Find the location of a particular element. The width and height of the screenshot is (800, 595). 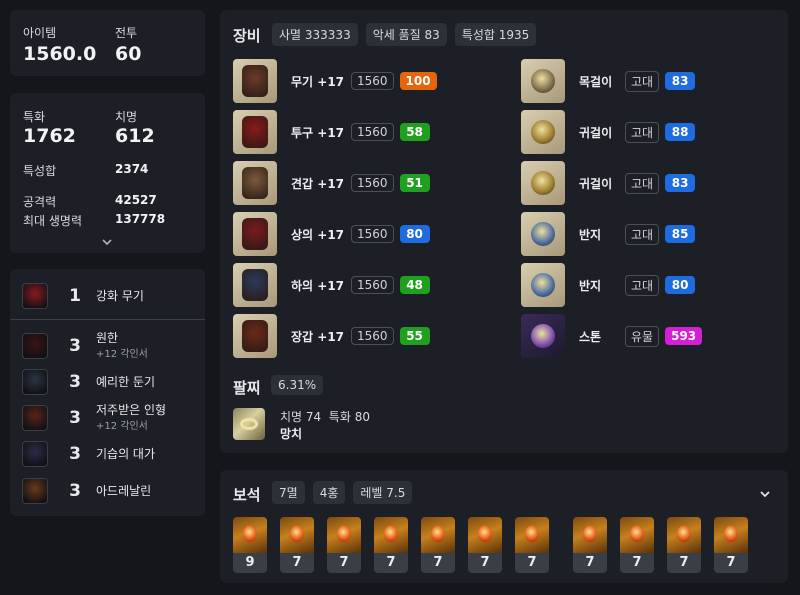

engraving-name: 기습의 대가 is located at coordinates (126, 453).